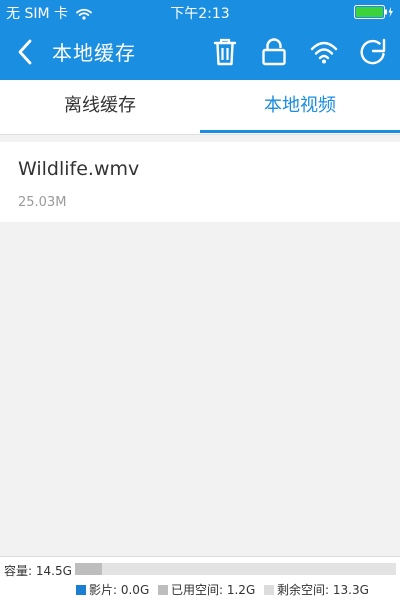 This screenshot has width=400, height=602. Describe the element at coordinates (119, 590) in the screenshot. I see `legend-movies-label: 影片: 0.0G` at that location.